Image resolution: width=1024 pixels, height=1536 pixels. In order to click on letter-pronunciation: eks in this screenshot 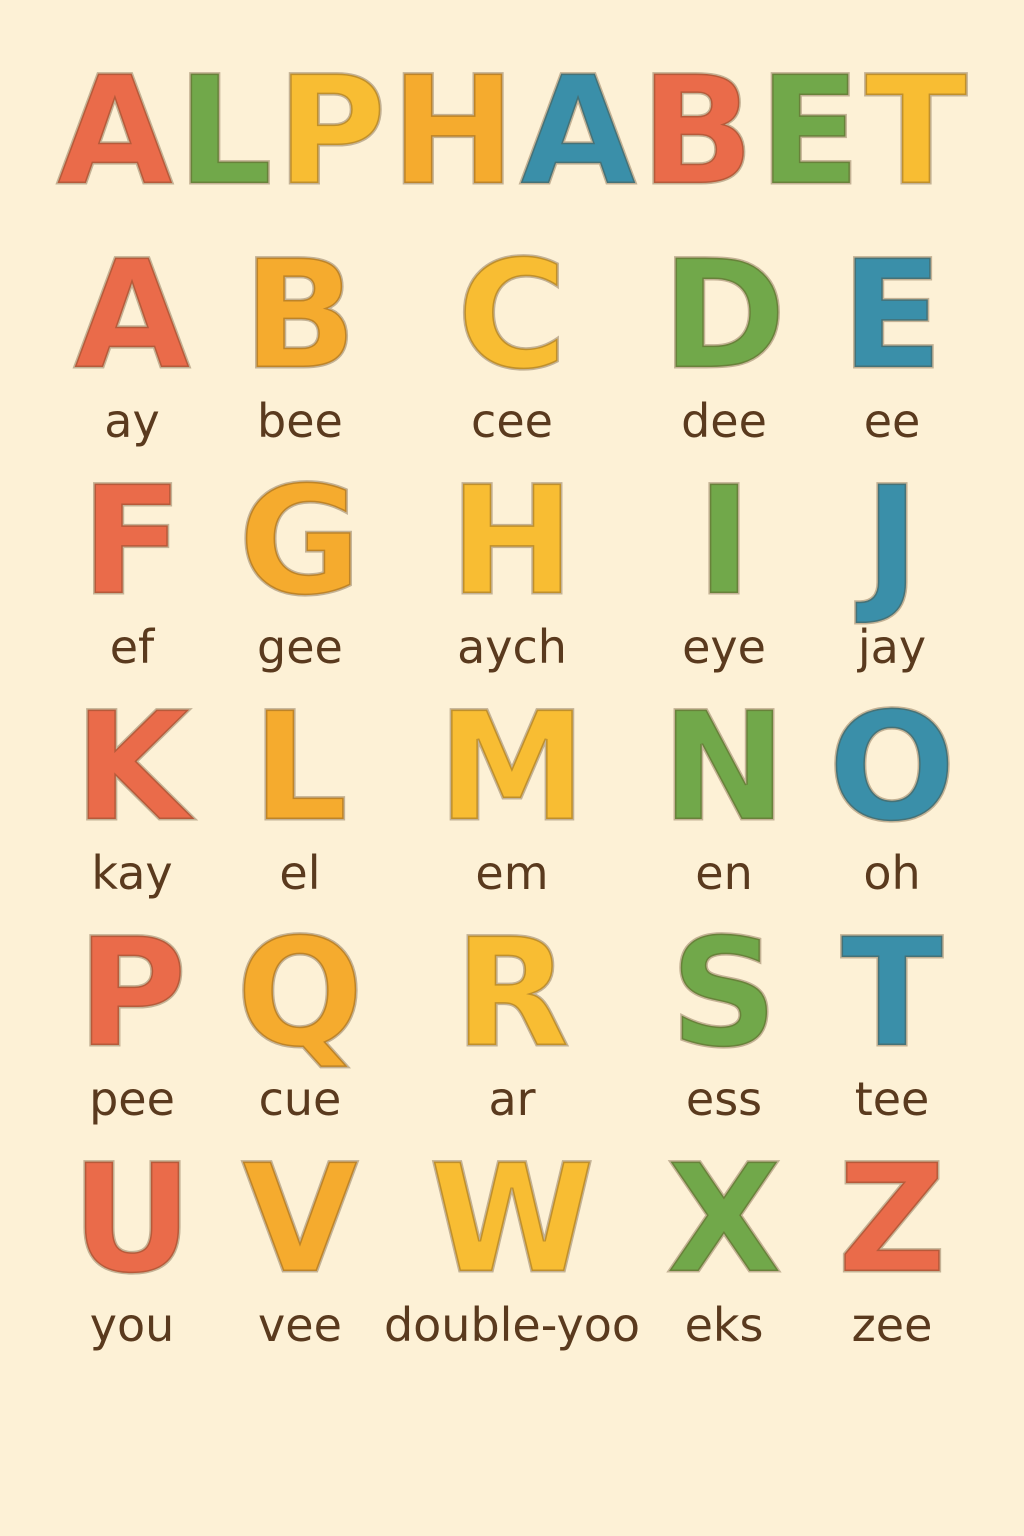, I will do `click(724, 1325)`.